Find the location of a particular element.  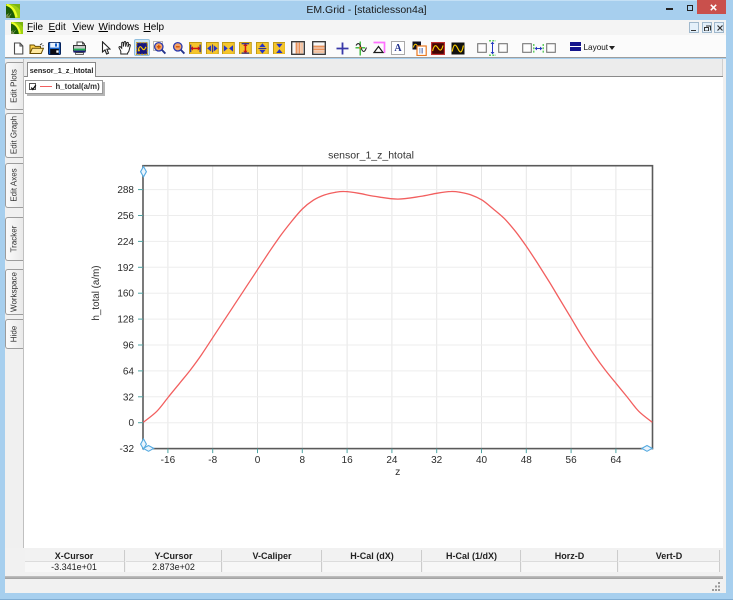

svg-text: 192 is located at coordinates (125, 268).